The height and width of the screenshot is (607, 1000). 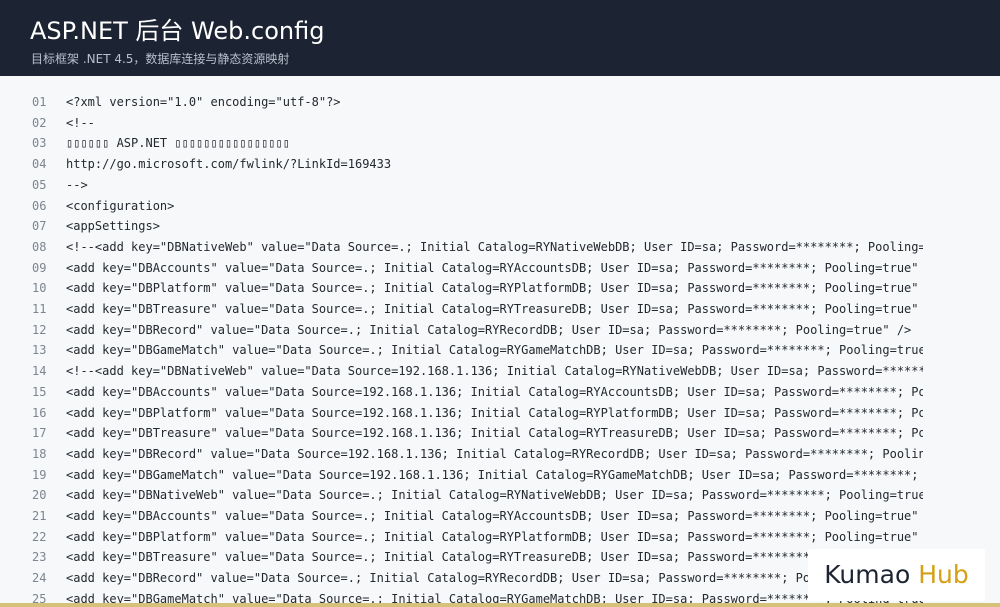 What do you see at coordinates (39, 246) in the screenshot?
I see `line-number: 08` at bounding box center [39, 246].